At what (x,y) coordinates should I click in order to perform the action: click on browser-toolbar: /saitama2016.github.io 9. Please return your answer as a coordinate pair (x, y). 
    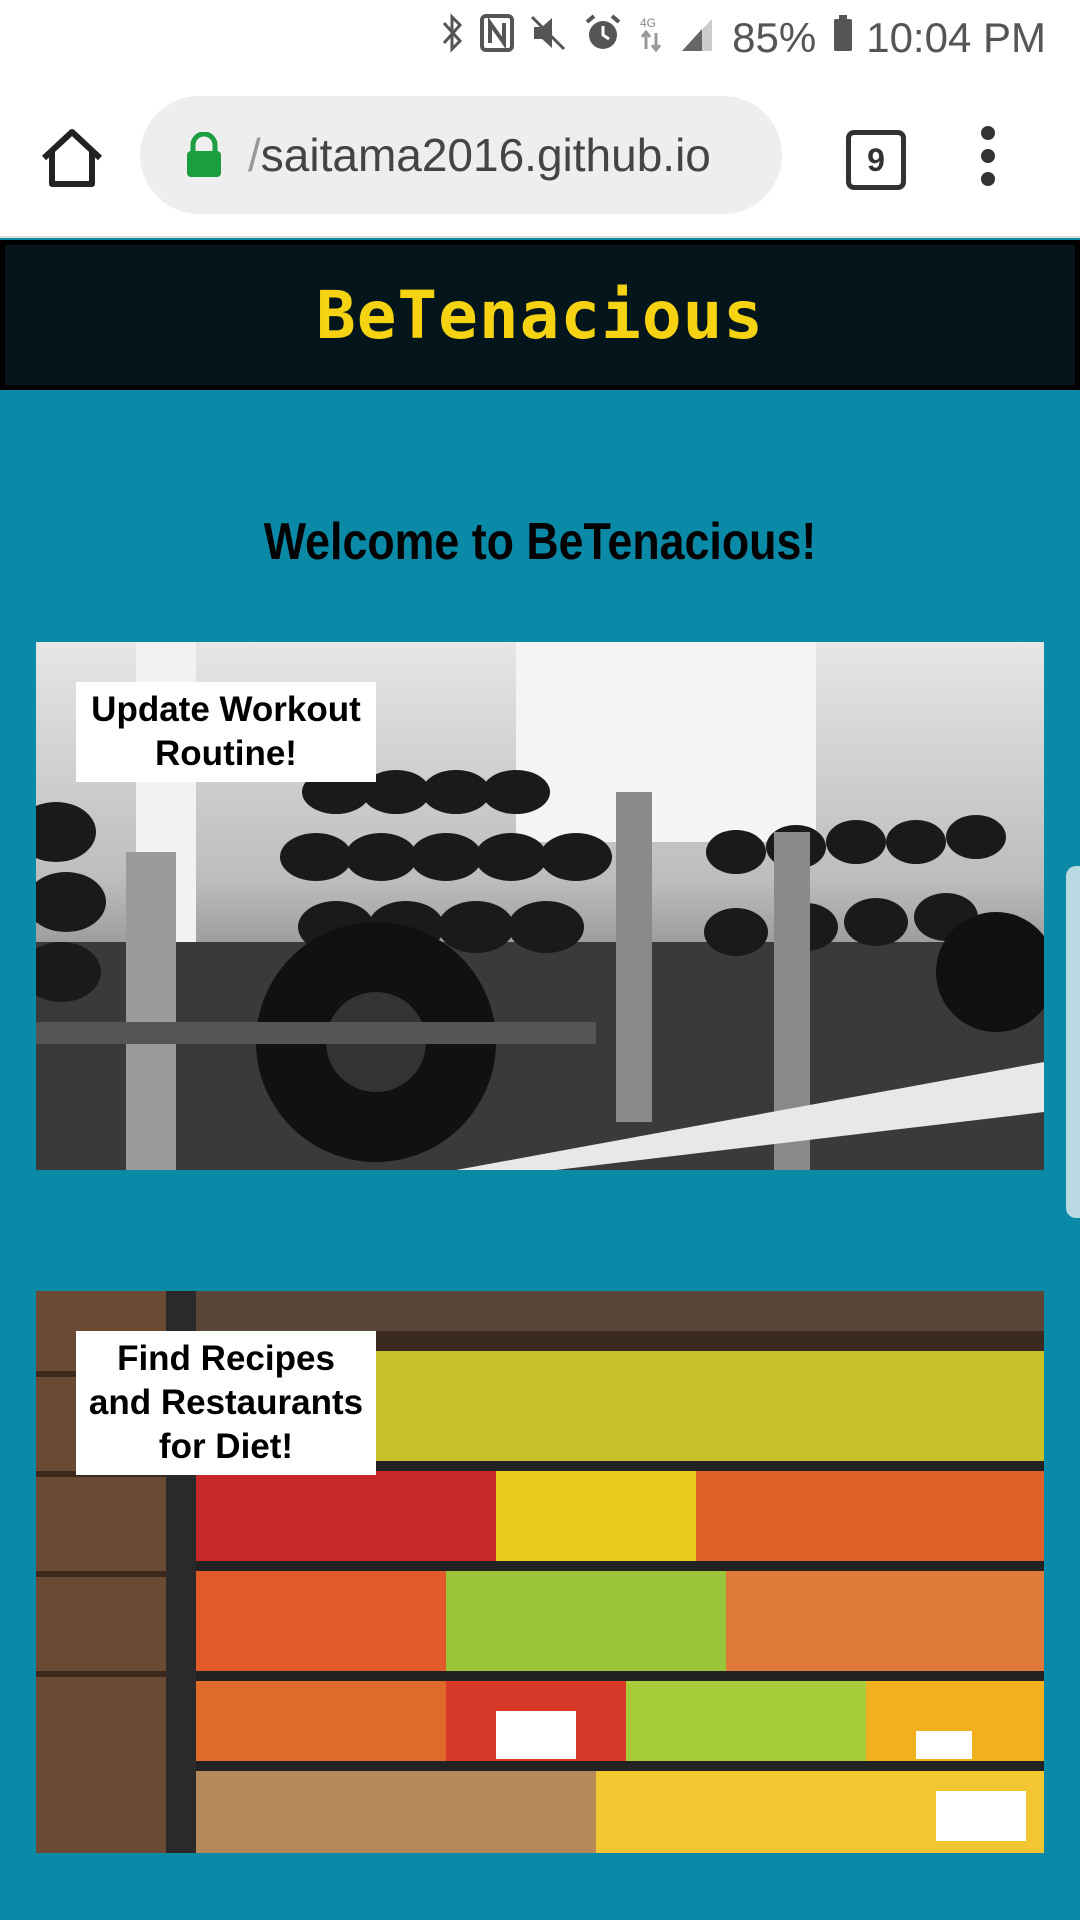
    Looking at the image, I should click on (540, 157).